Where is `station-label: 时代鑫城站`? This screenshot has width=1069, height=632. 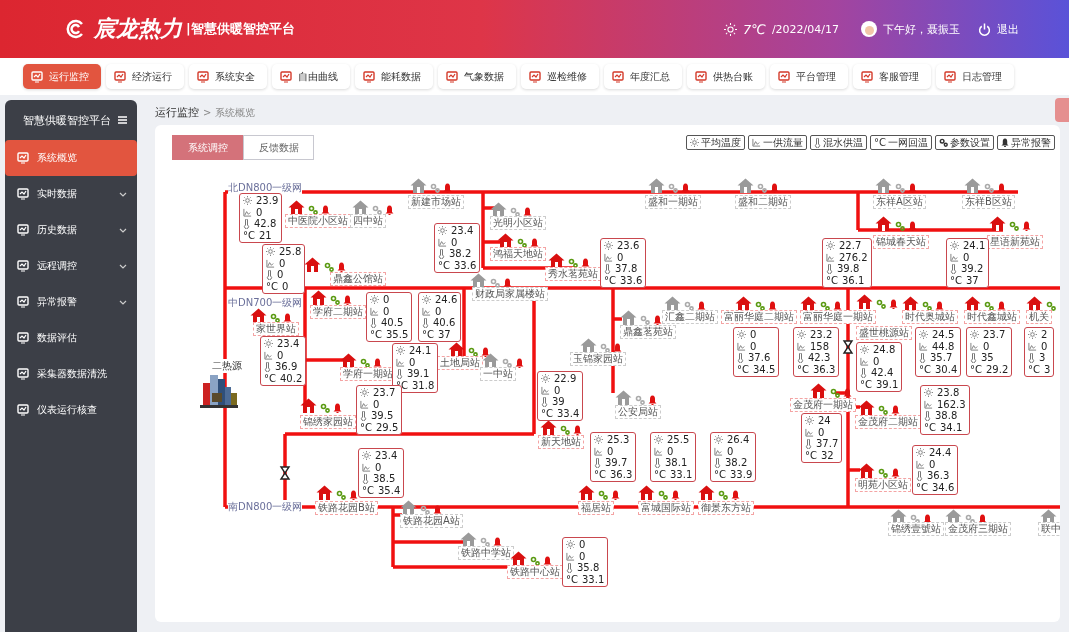
station-label: 时代鑫城站 is located at coordinates (992, 317).